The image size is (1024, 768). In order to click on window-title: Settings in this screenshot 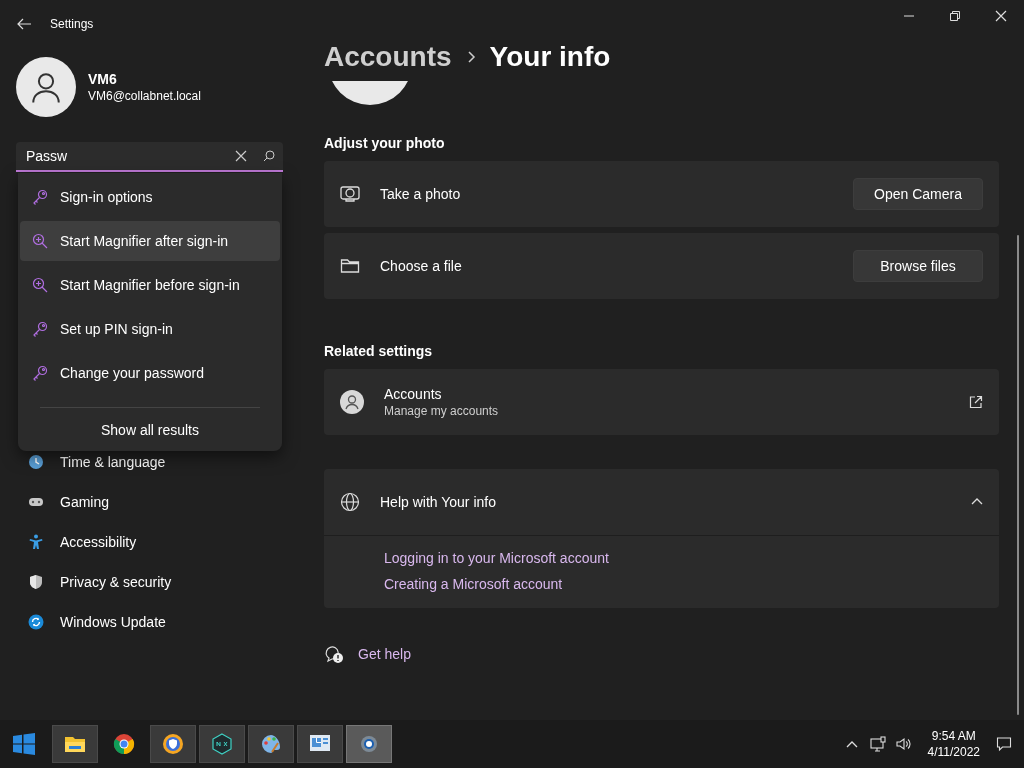, I will do `click(72, 24)`.